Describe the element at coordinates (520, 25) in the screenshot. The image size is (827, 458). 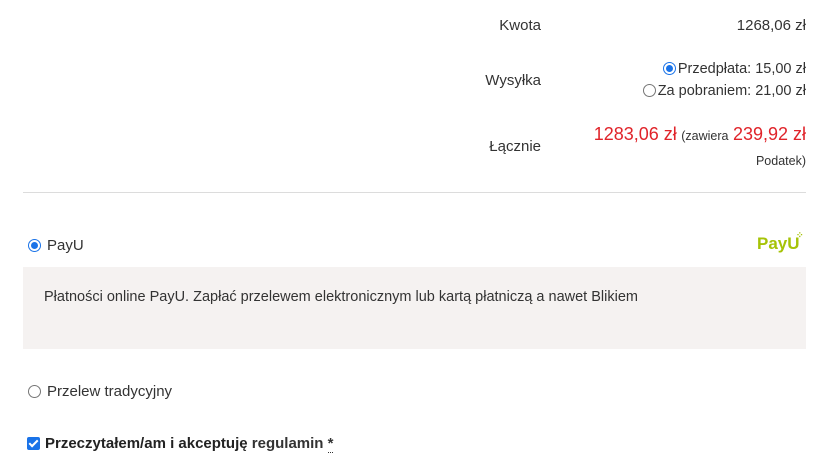
I see `amount-label: Kwota` at that location.